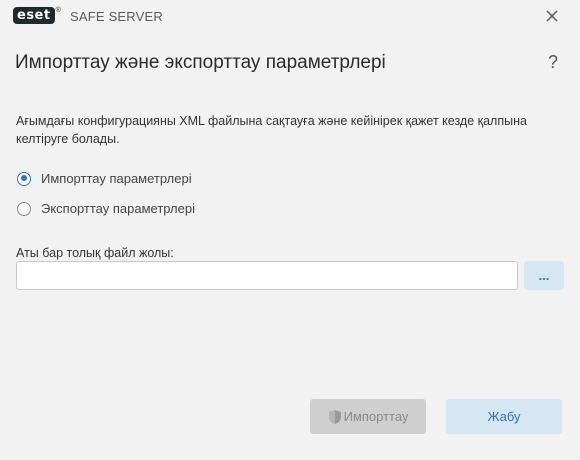 This screenshot has height=460, width=580. Describe the element at coordinates (24, 178) in the screenshot. I see `radio-button-selected` at that location.